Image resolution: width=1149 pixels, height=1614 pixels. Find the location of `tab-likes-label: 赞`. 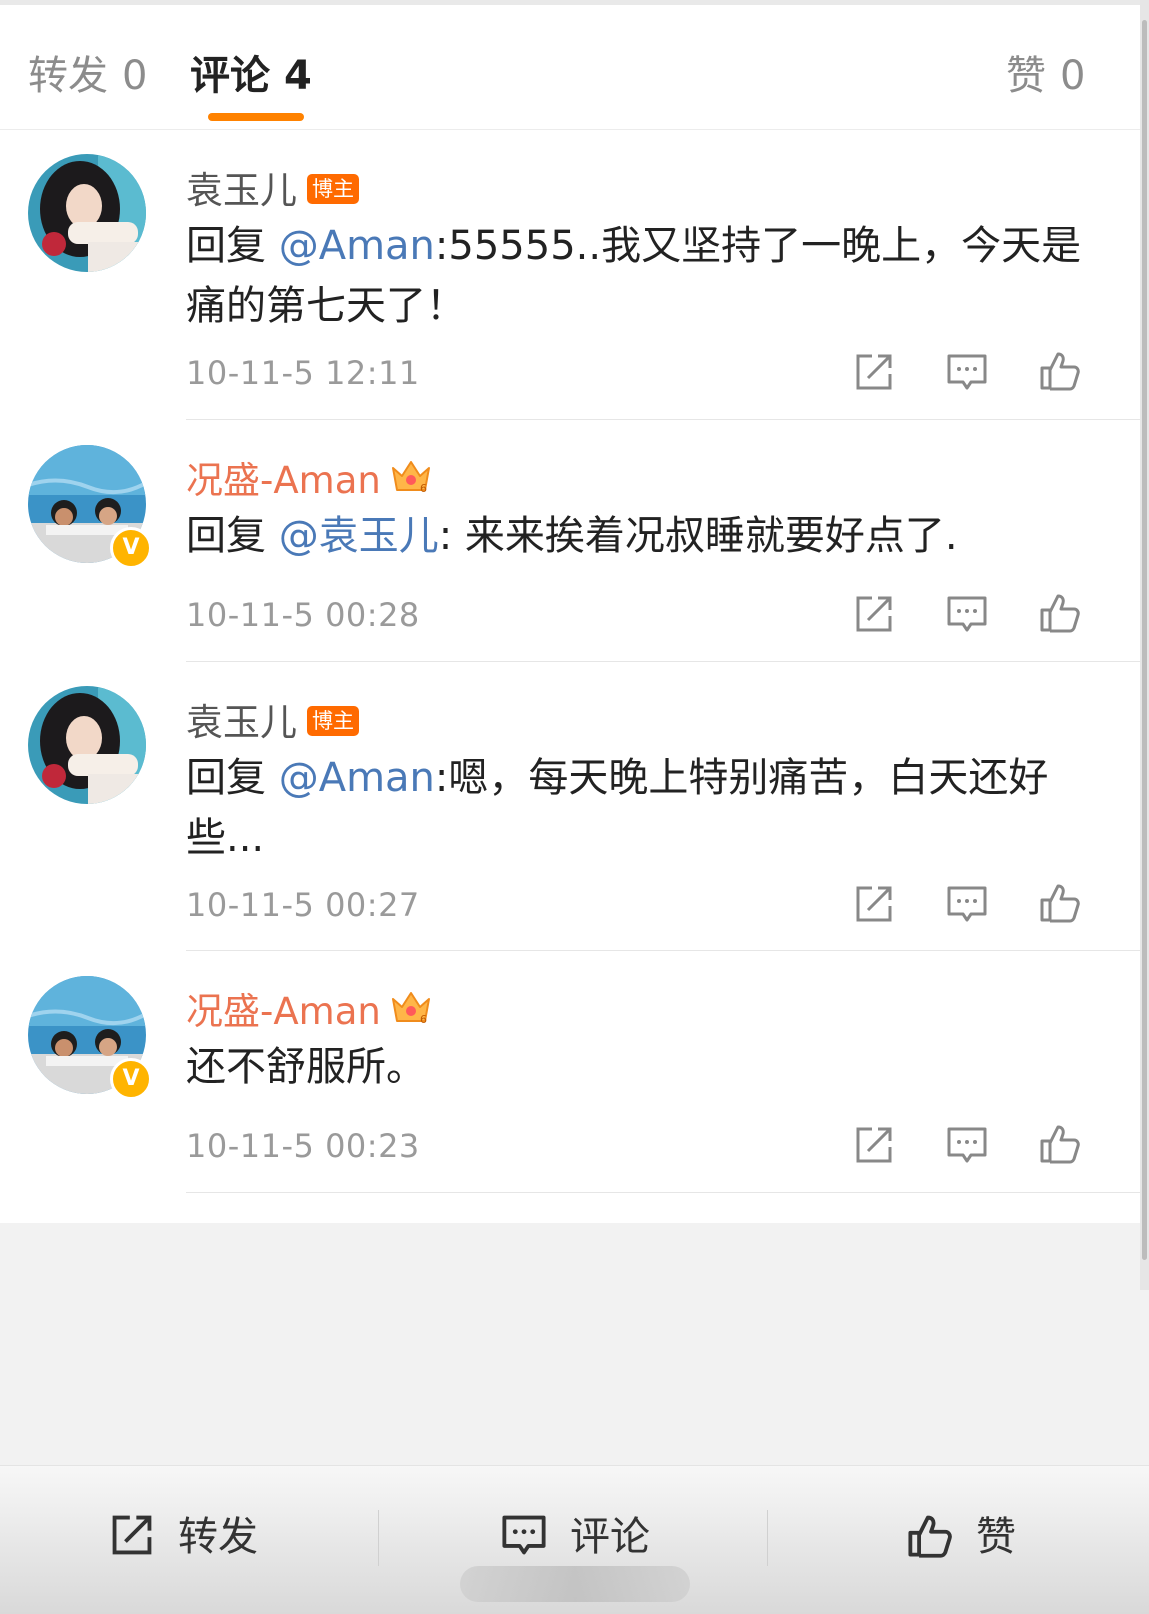

tab-likes-label: 赞 is located at coordinates (1026, 76).